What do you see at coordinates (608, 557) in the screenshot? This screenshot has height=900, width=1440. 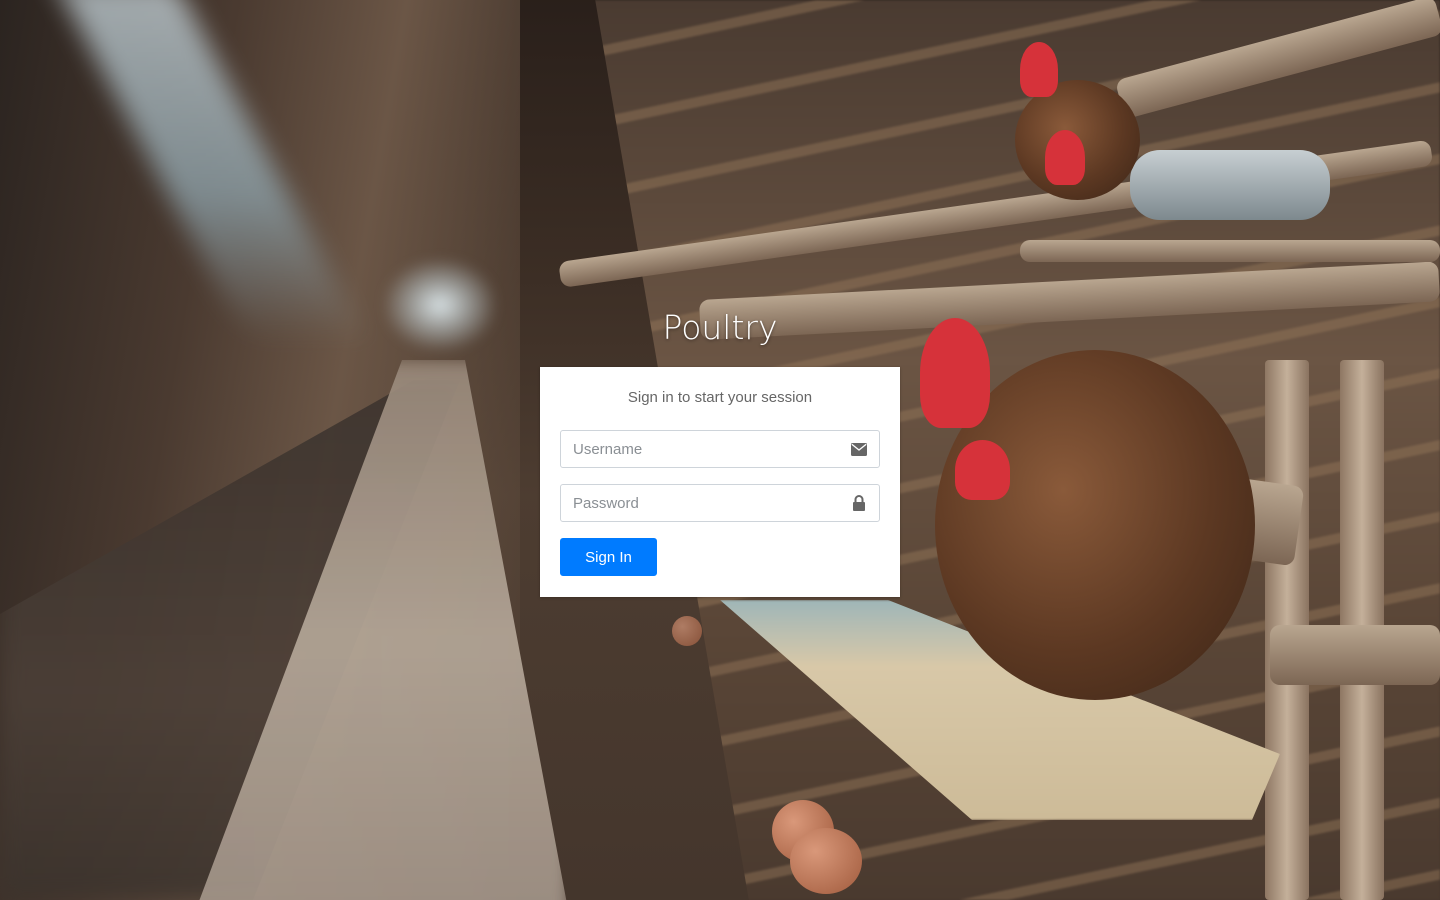 I see `sign-in-button: Sign In` at bounding box center [608, 557].